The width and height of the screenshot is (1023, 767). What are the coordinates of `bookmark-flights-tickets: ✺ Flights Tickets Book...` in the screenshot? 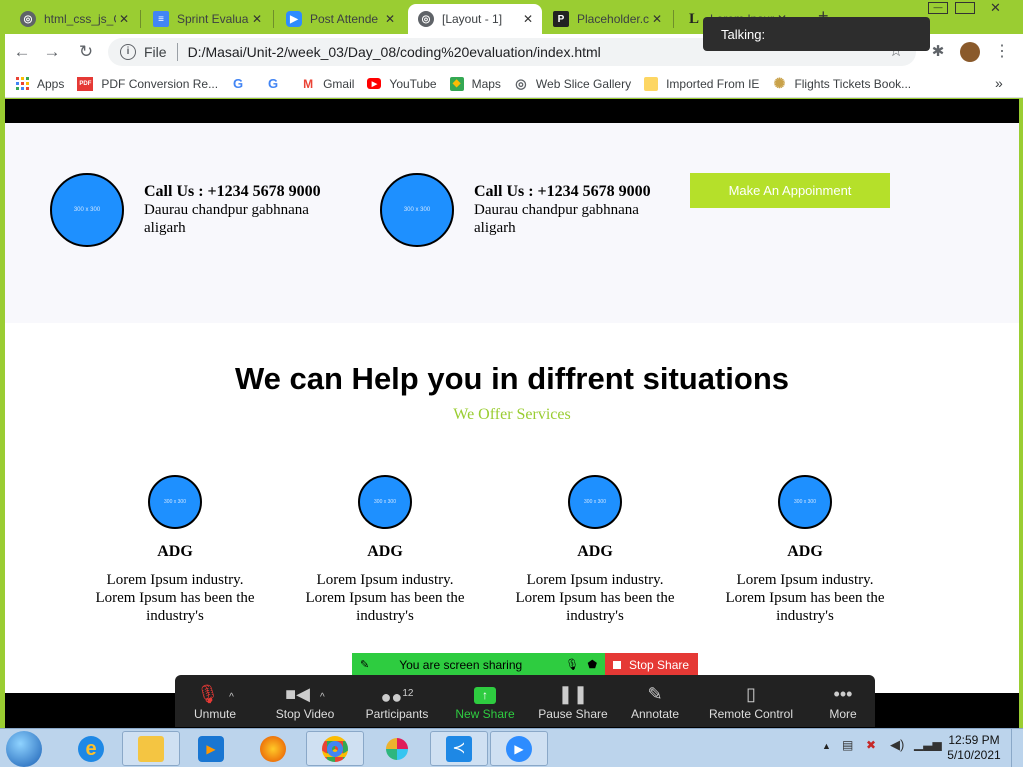 It's located at (842, 83).